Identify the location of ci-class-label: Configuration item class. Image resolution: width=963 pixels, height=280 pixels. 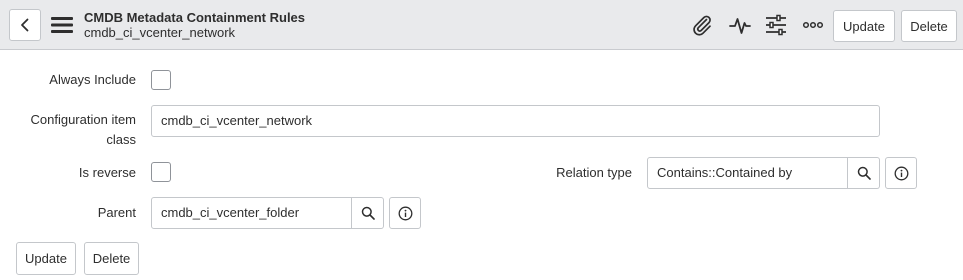
(73, 130).